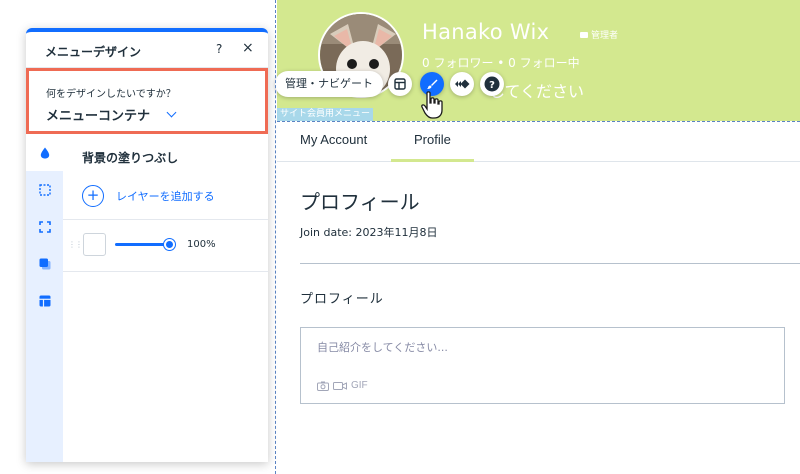 This screenshot has height=474, width=800. What do you see at coordinates (333, 141) in the screenshot?
I see `tab-my-account: My Account` at bounding box center [333, 141].